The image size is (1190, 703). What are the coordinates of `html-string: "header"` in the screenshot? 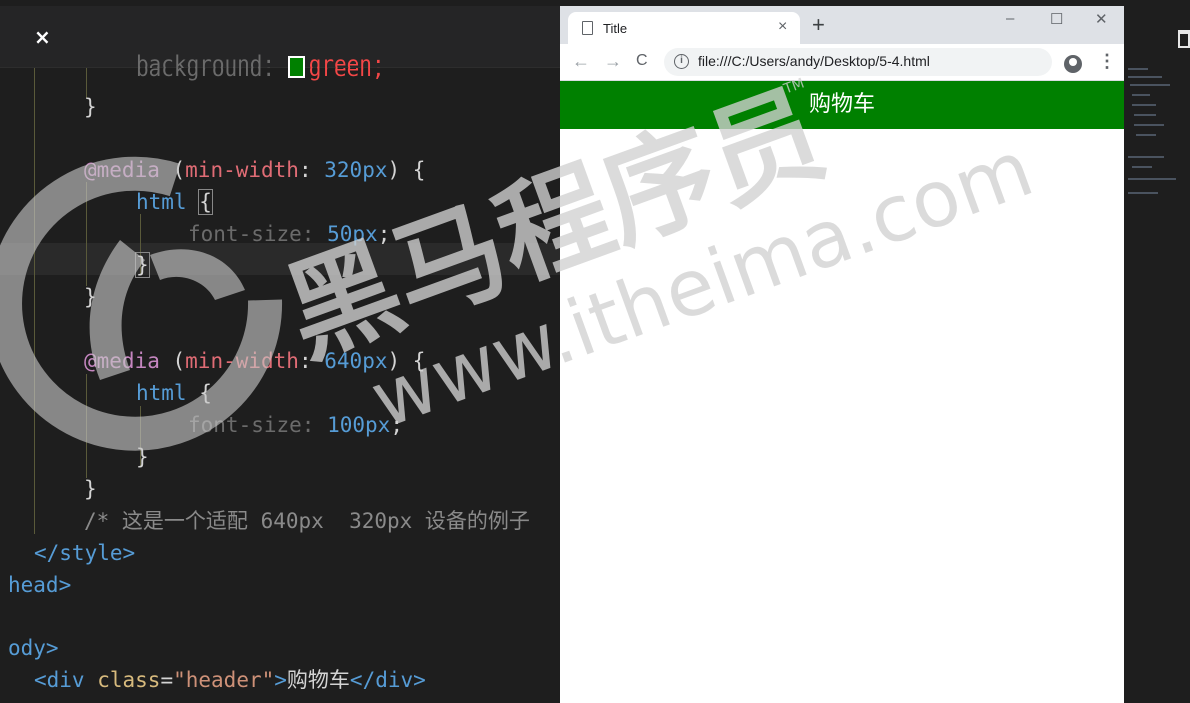 It's located at (224, 680).